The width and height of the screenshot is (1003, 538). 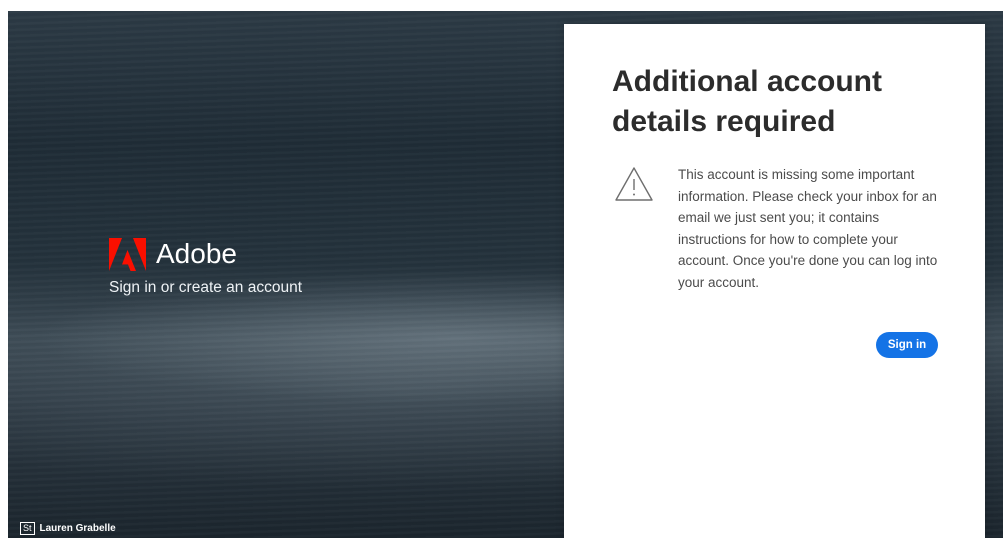 I want to click on stock-badge: St, so click(x=27, y=528).